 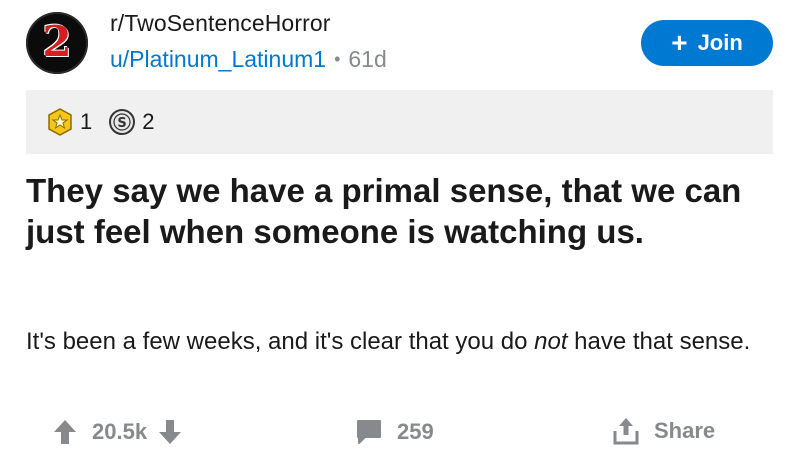 I want to click on silver-award-icon: S, so click(x=122, y=122).